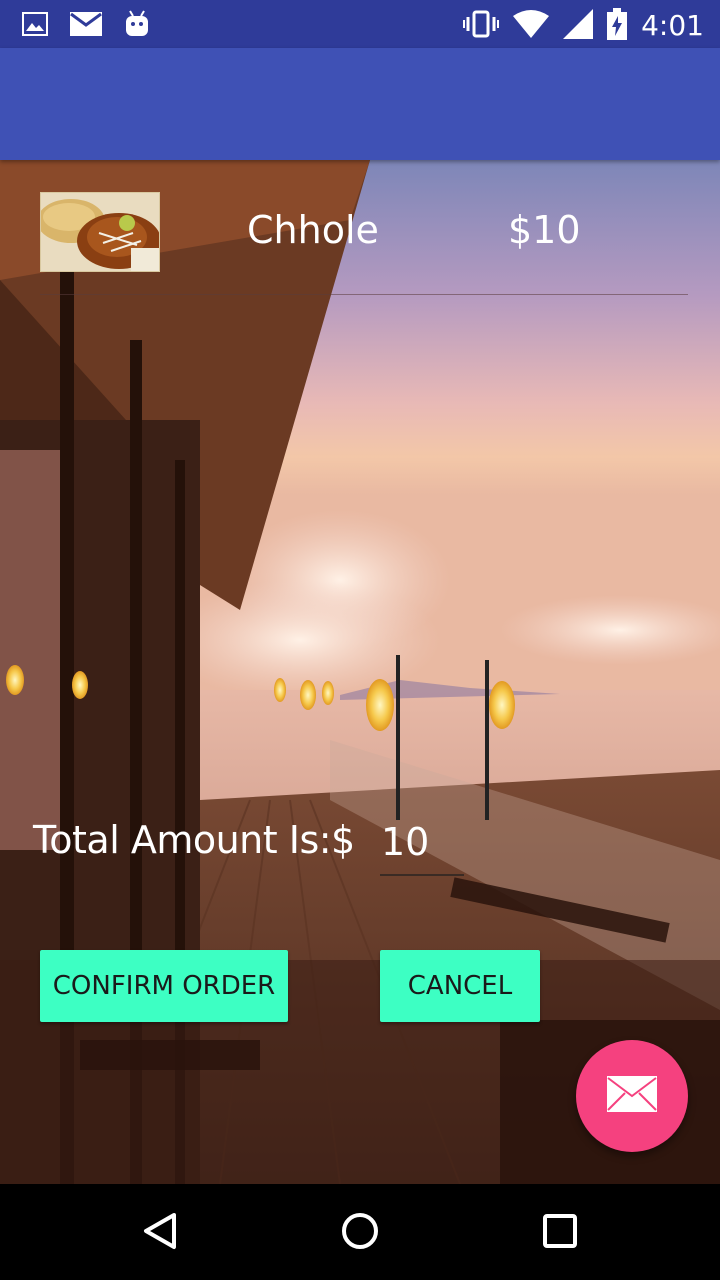 This screenshot has height=1280, width=720. What do you see at coordinates (405, 842) in the screenshot?
I see `total-amount-field: 10` at bounding box center [405, 842].